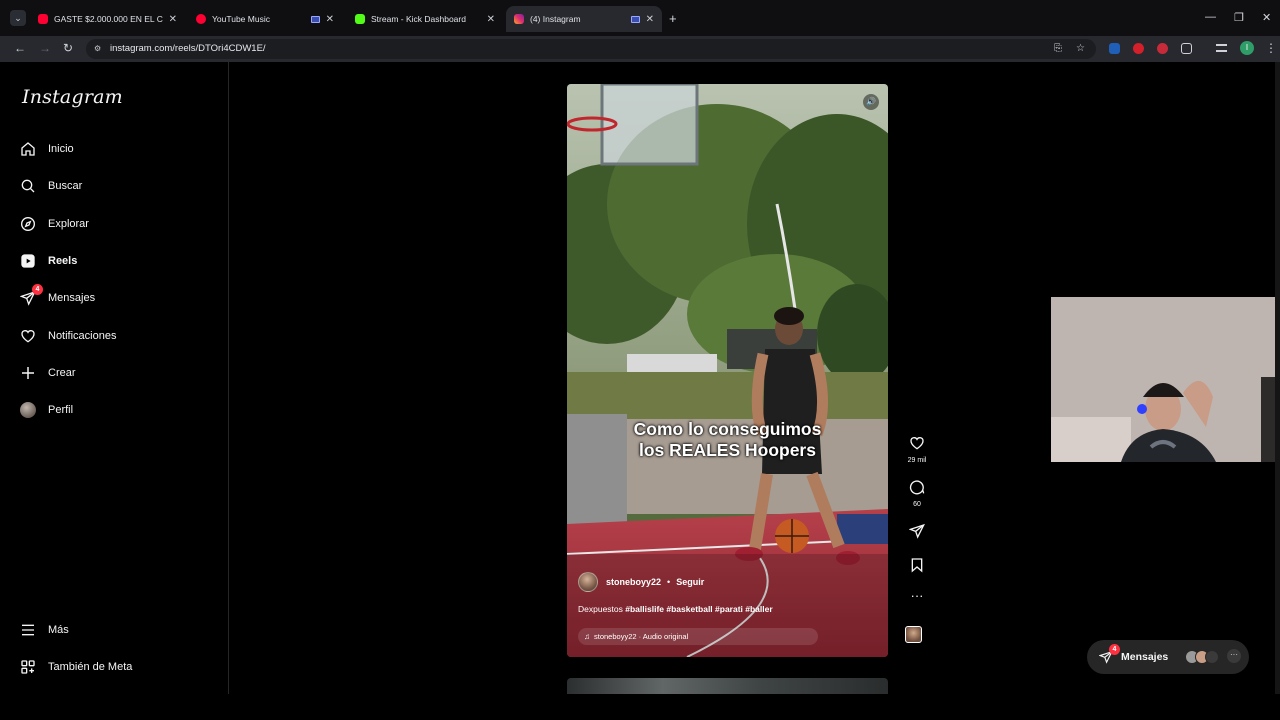  What do you see at coordinates (107, 19) in the screenshot?
I see `browser-tab-video: GASTE $2.000.000 EN EL COTO ✕` at bounding box center [107, 19].